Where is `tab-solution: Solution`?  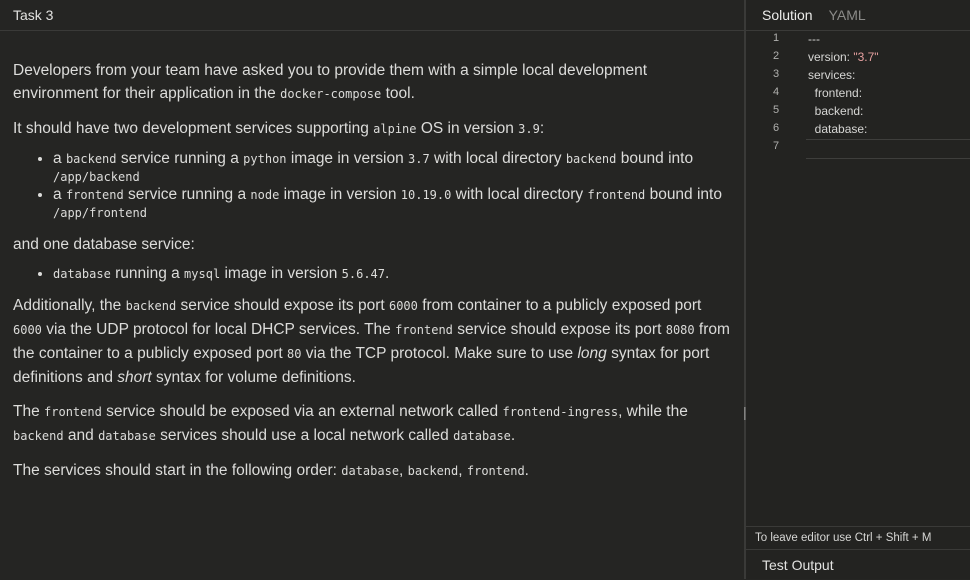
tab-solution: Solution is located at coordinates (787, 15).